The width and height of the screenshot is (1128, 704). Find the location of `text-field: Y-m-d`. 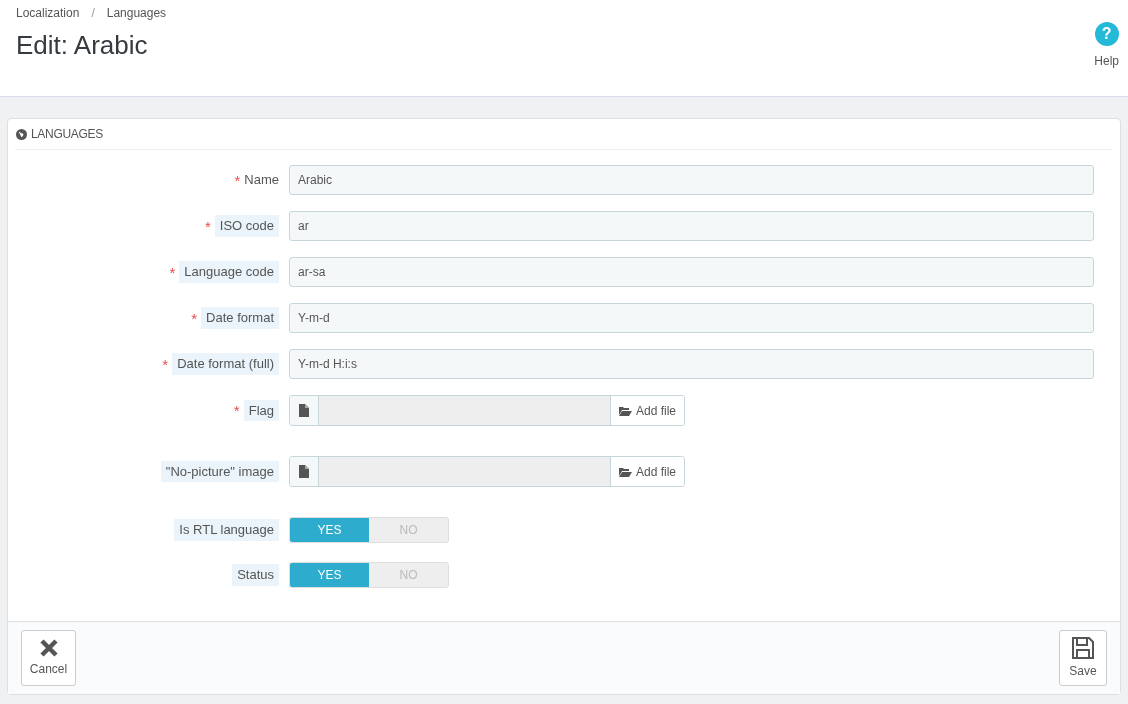

text-field: Y-m-d is located at coordinates (691, 318).